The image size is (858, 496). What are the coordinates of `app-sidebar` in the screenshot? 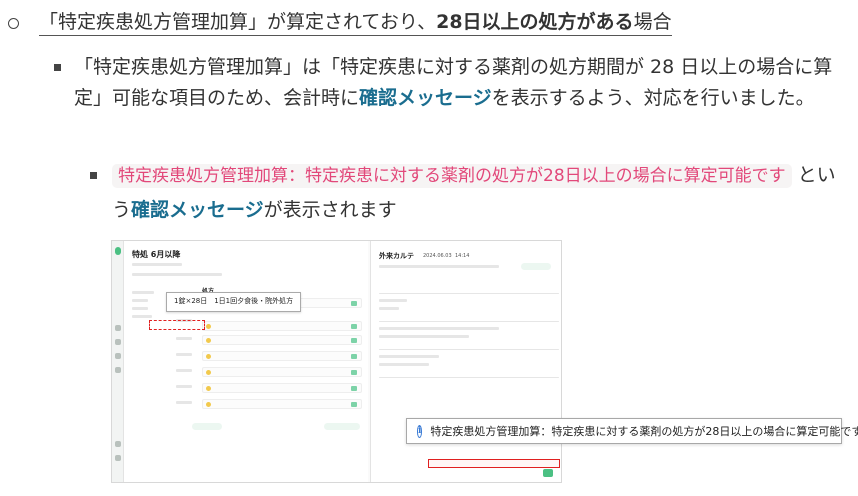 It's located at (118, 361).